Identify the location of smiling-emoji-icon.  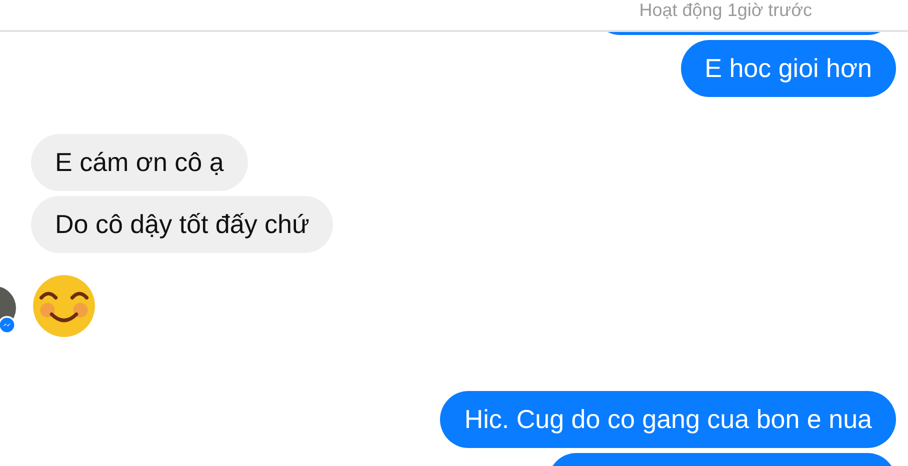
(64, 306).